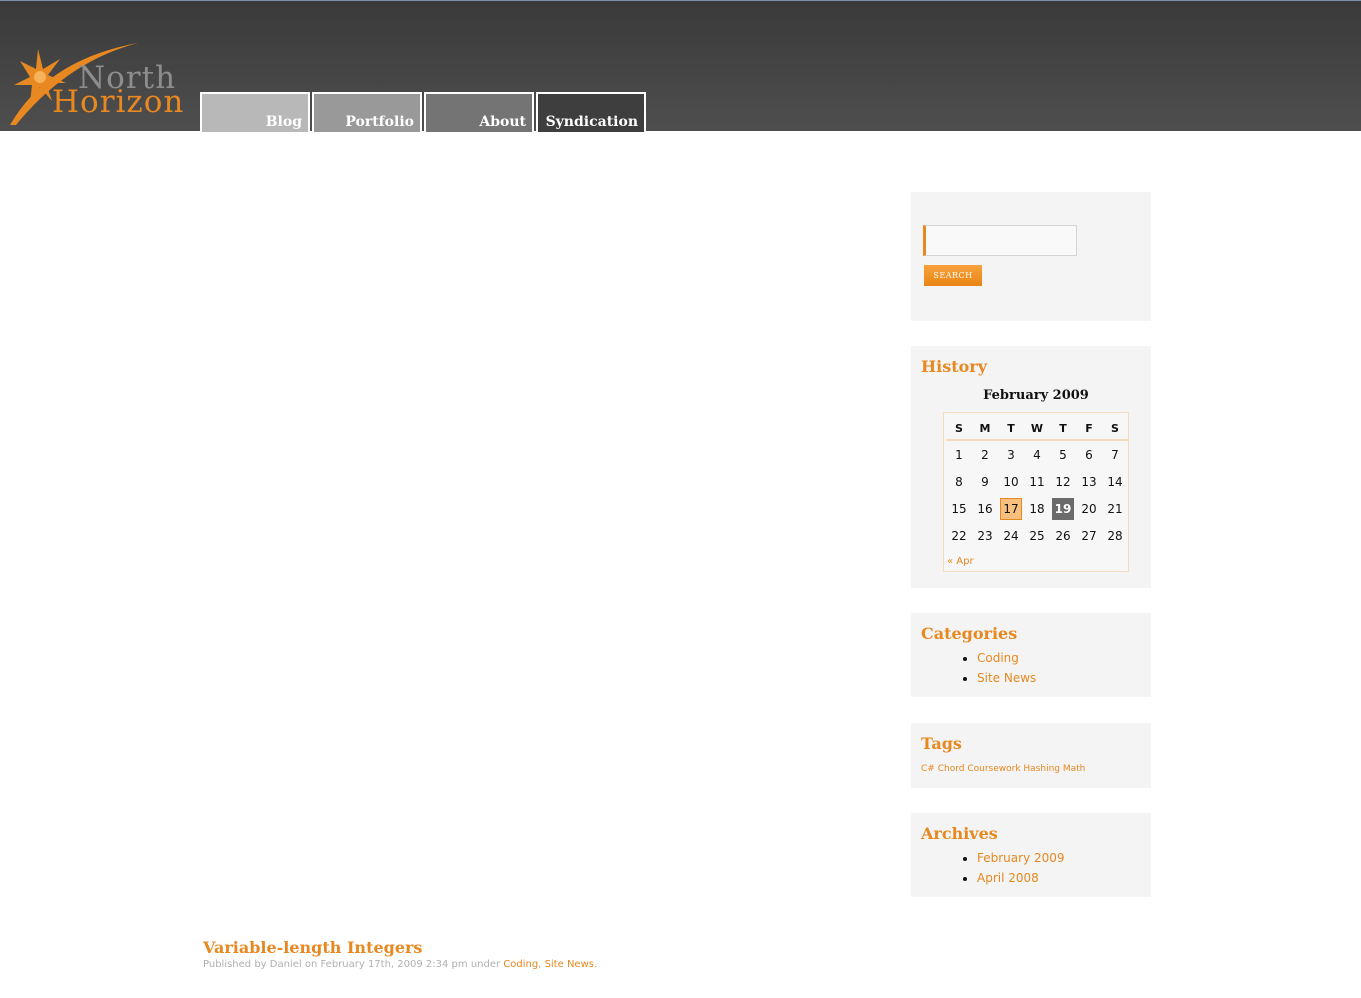 This screenshot has height=998, width=1361. I want to click on search-input, so click(1000, 240).